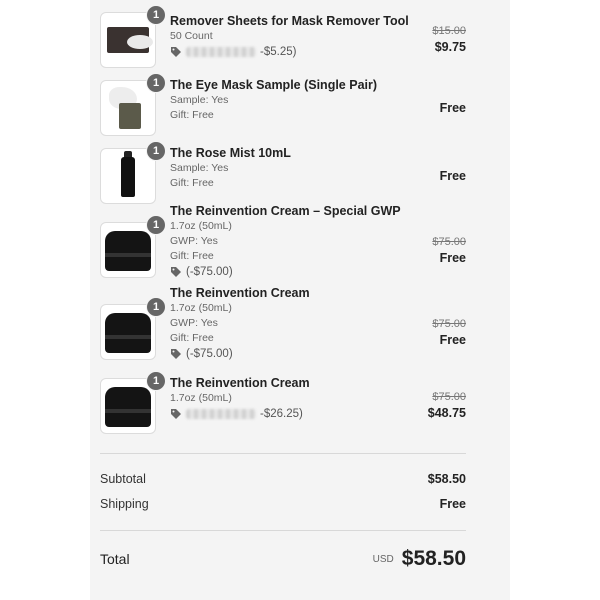 The image size is (600, 600). What do you see at coordinates (283, 559) in the screenshot?
I see `total-row: Total USD $58.50` at bounding box center [283, 559].